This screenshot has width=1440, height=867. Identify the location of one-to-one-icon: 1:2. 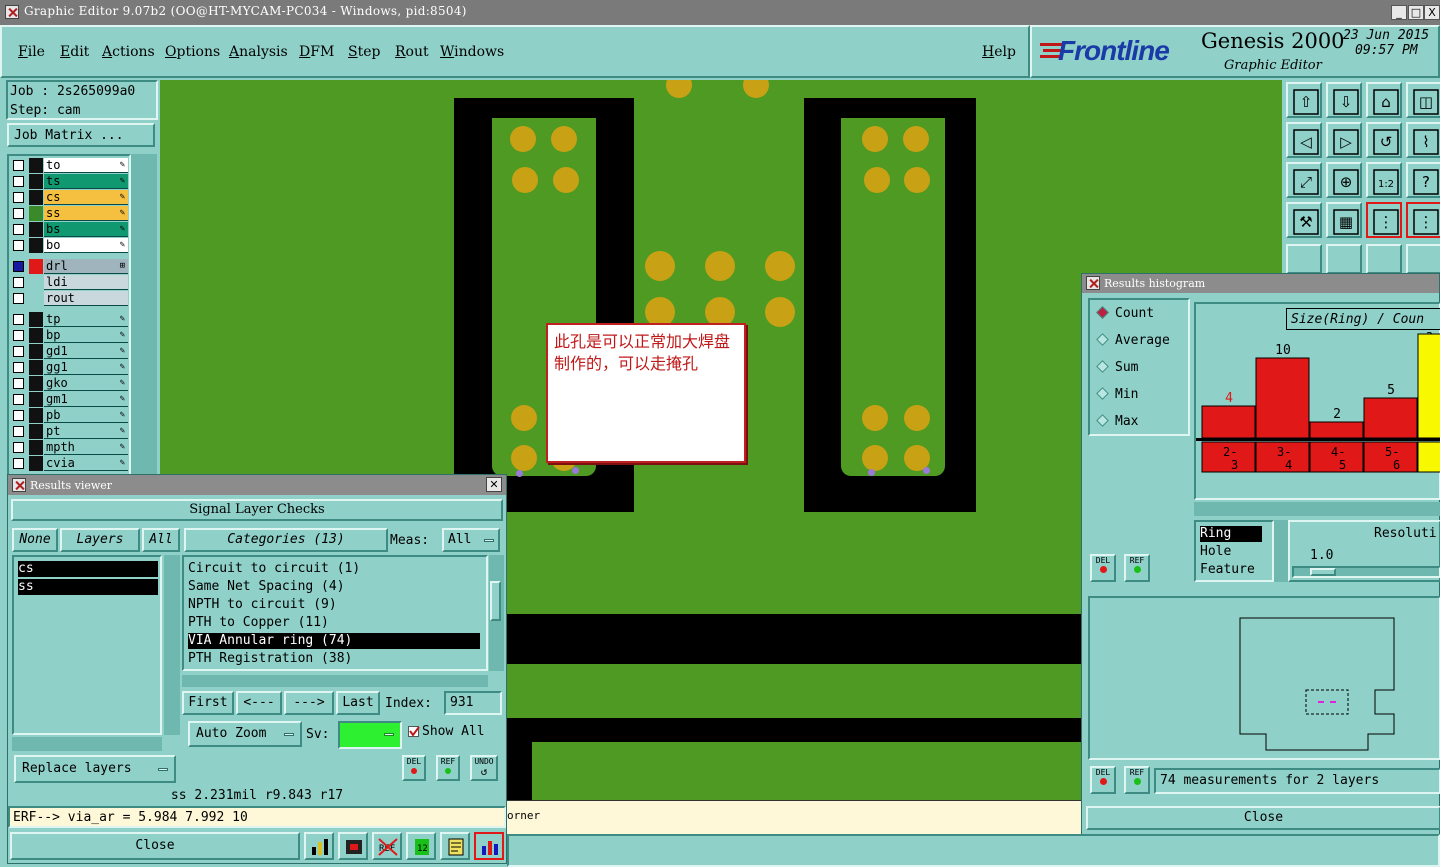
(1384, 180).